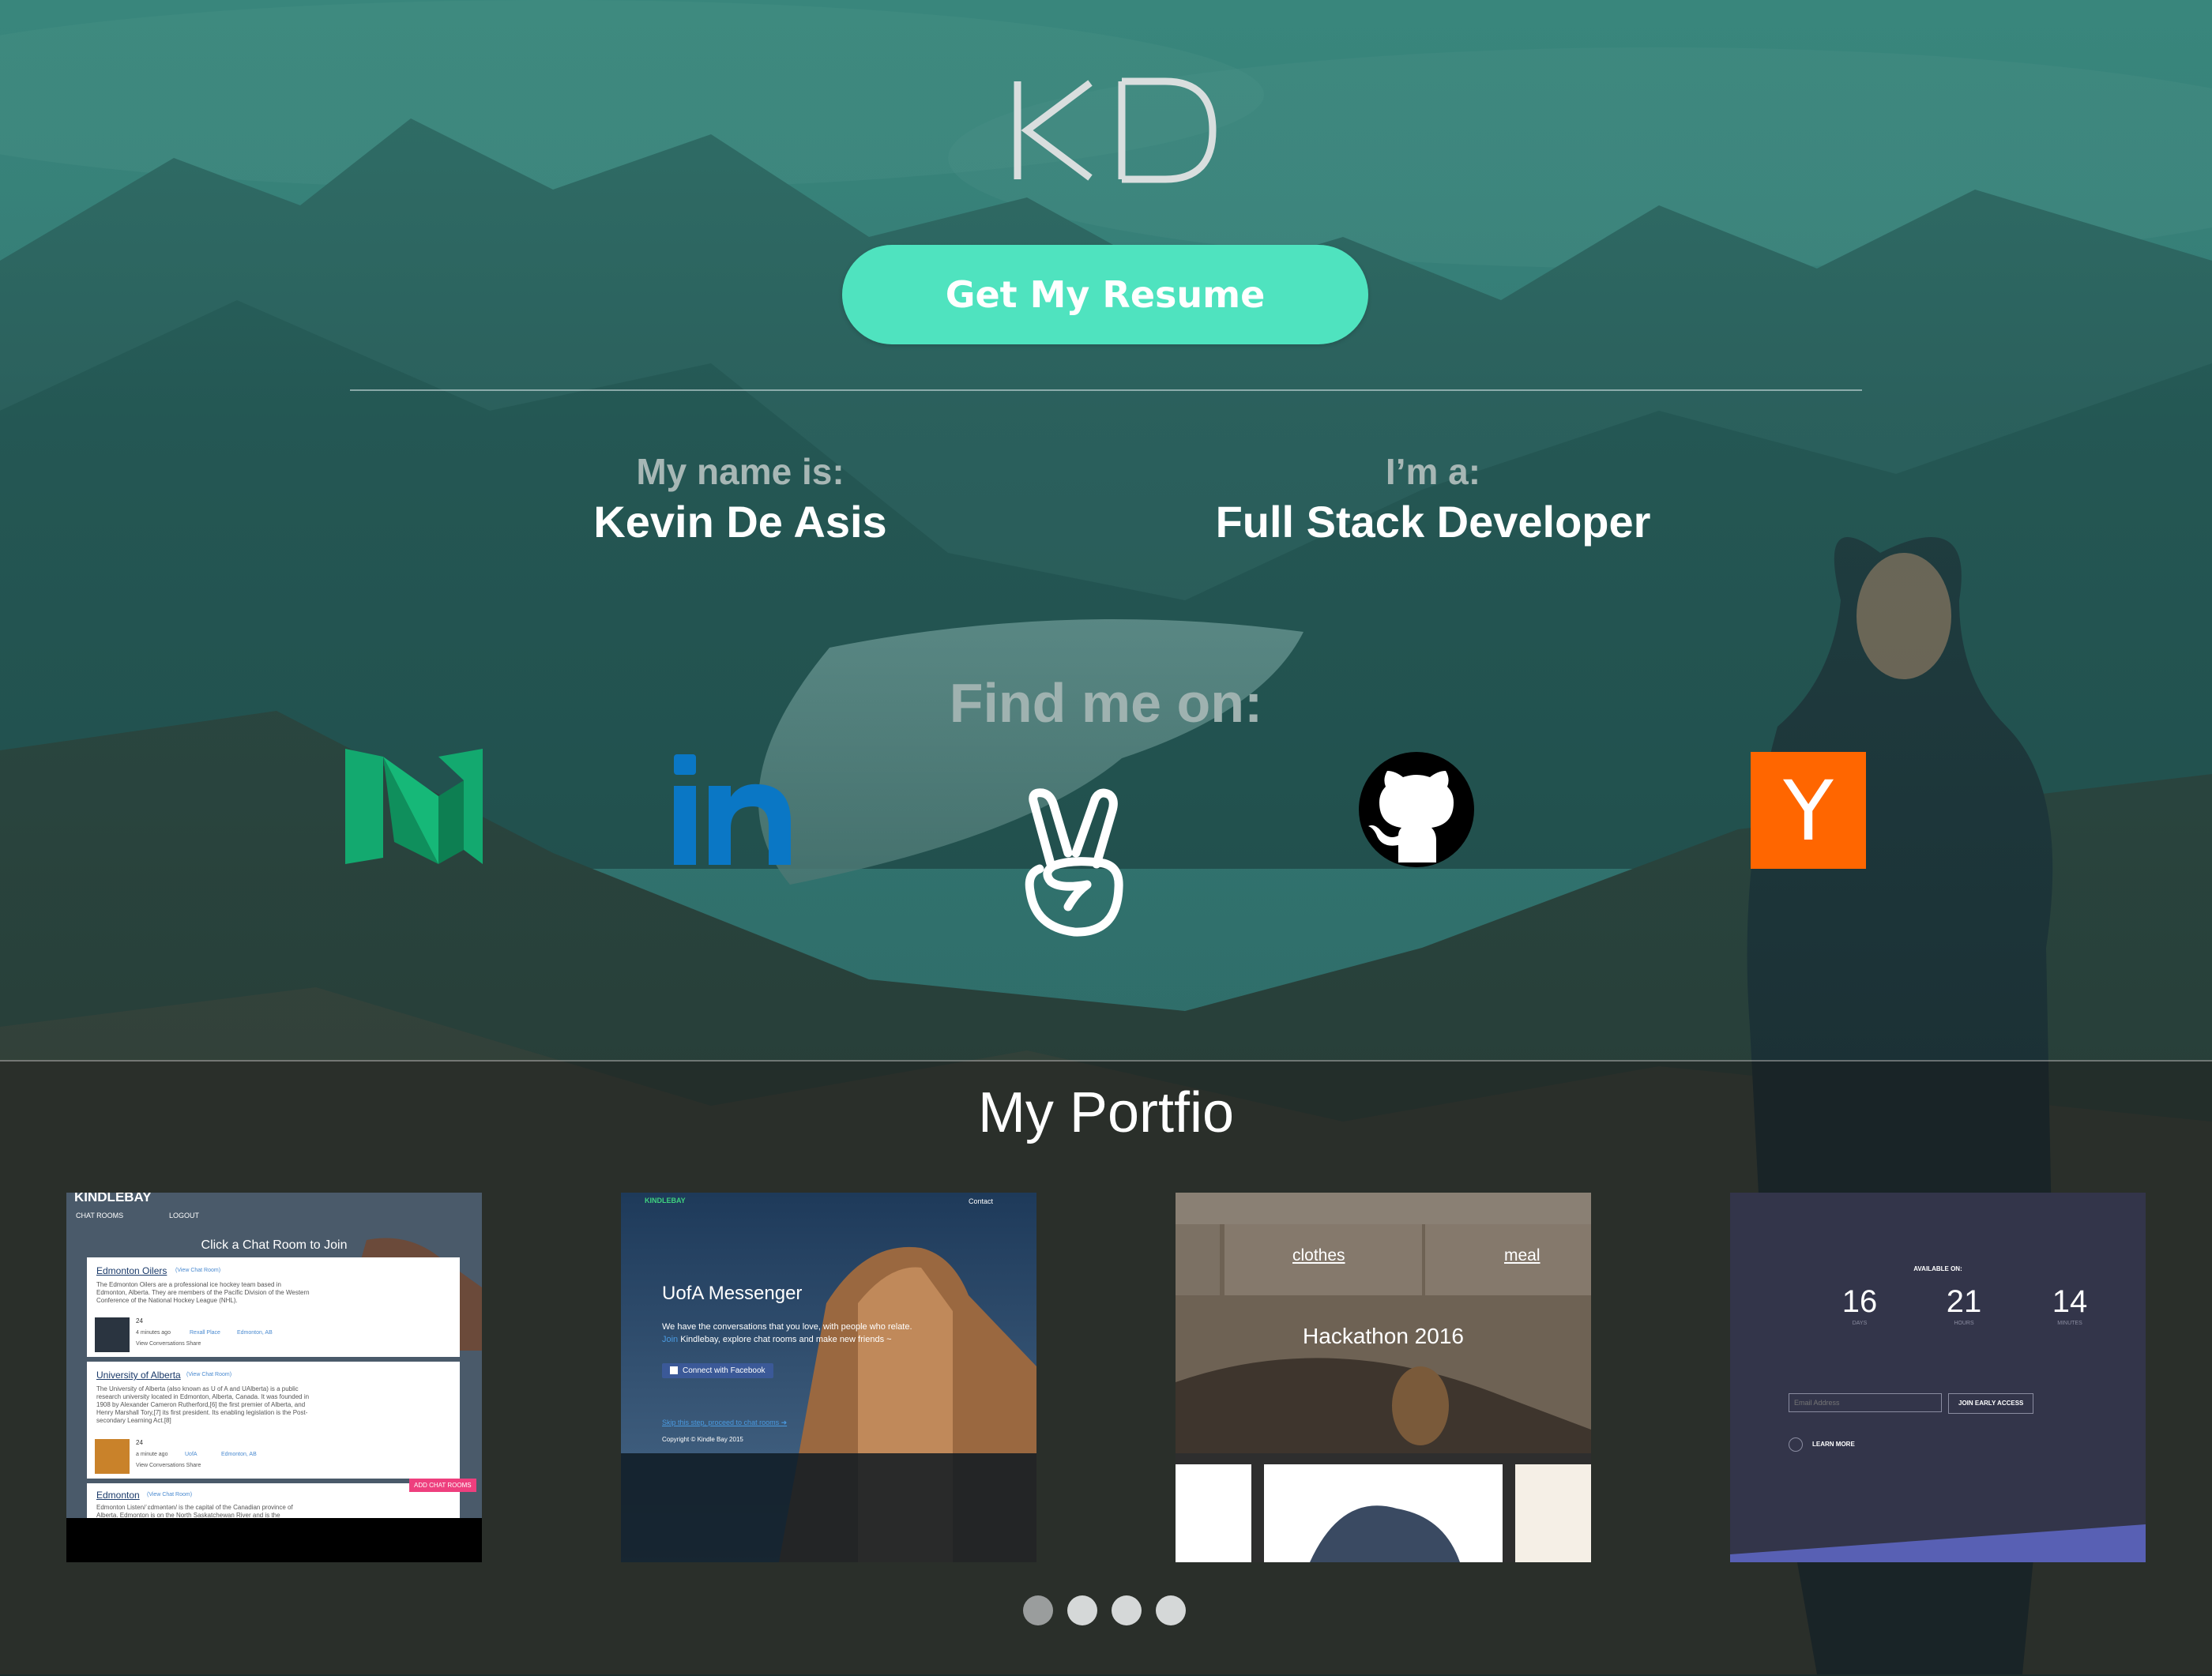  I want to click on hacker-news-link: Y, so click(1808, 811).